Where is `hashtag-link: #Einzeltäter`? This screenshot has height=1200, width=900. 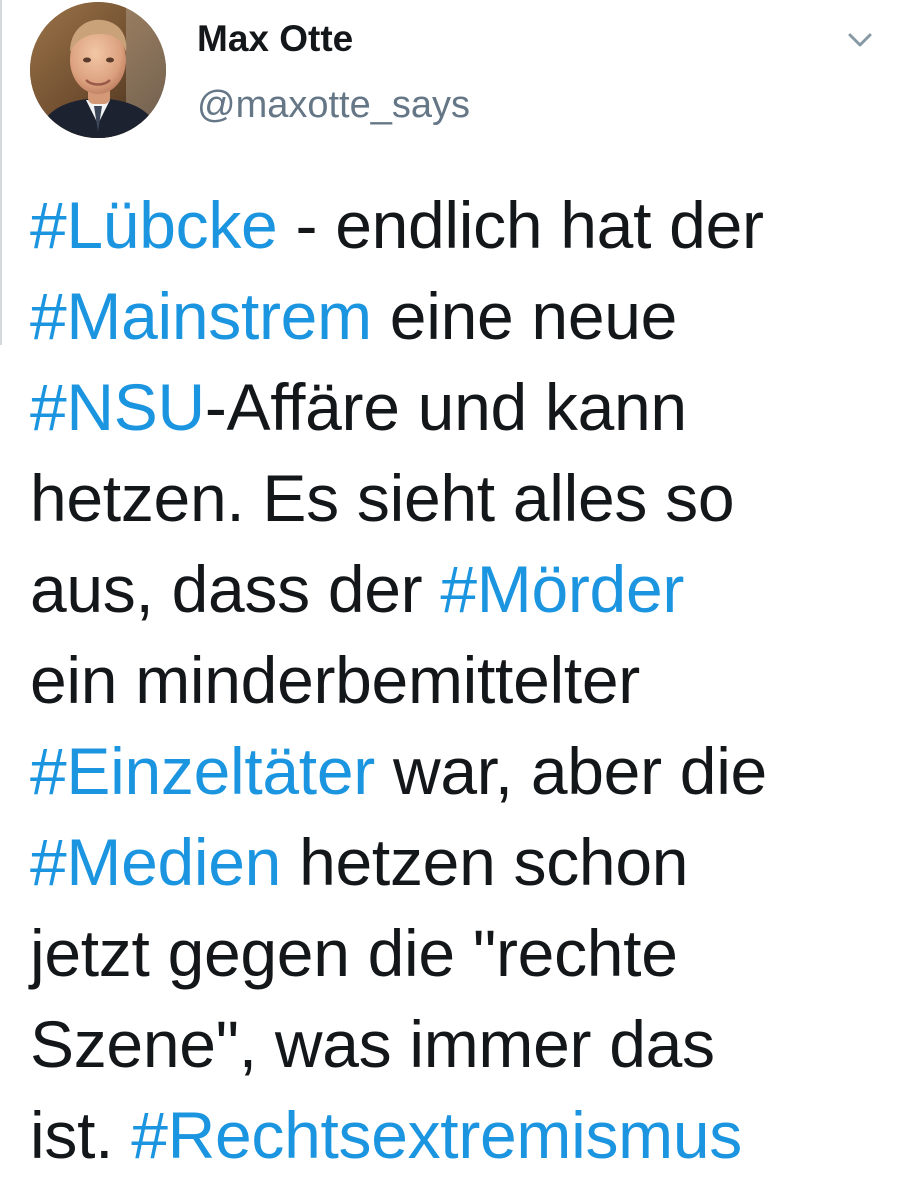
hashtag-link: #Einzeltäter is located at coordinates (202, 771).